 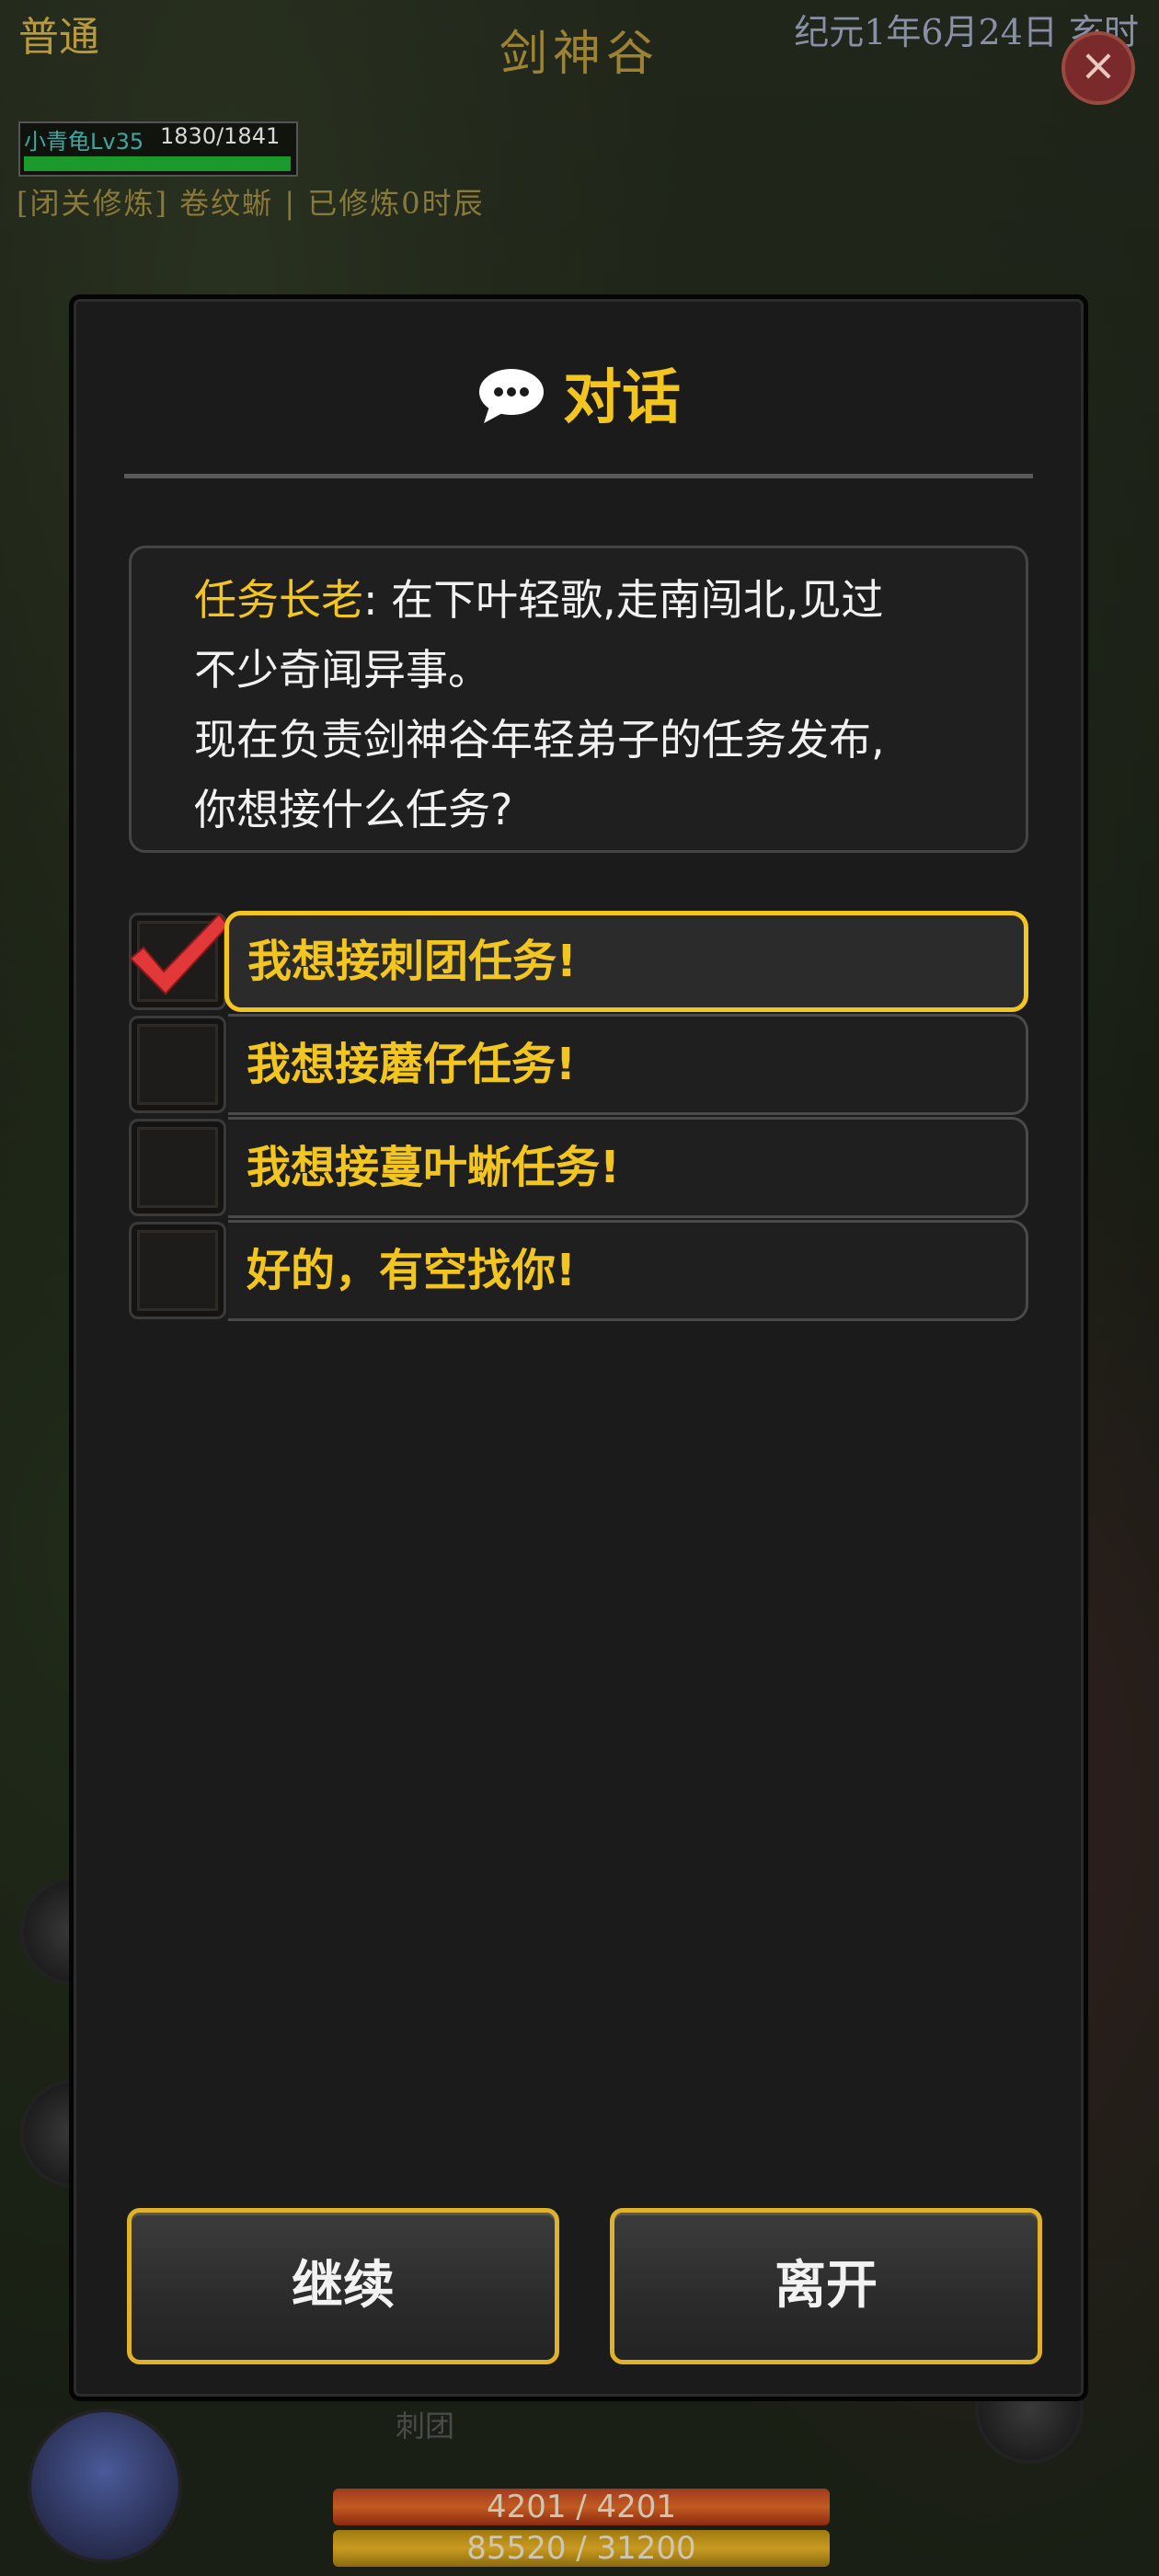 What do you see at coordinates (342, 670) in the screenshot?
I see `speech-text: 不少奇闻异事。` at bounding box center [342, 670].